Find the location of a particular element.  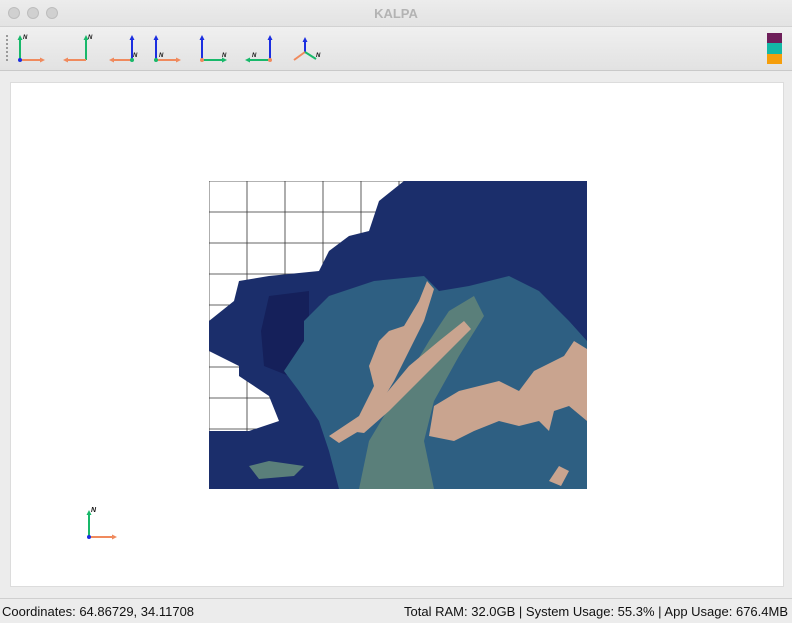

palette-swatch-orange is located at coordinates (774, 58).